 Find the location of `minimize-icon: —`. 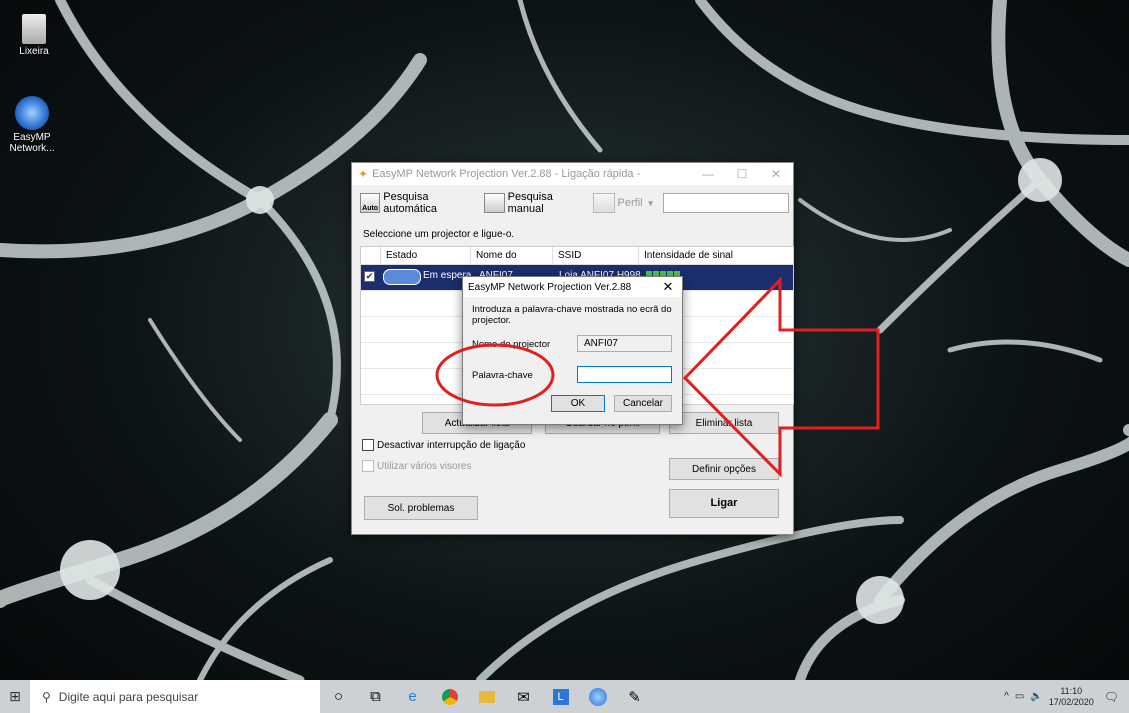

minimize-icon: — is located at coordinates (708, 174).